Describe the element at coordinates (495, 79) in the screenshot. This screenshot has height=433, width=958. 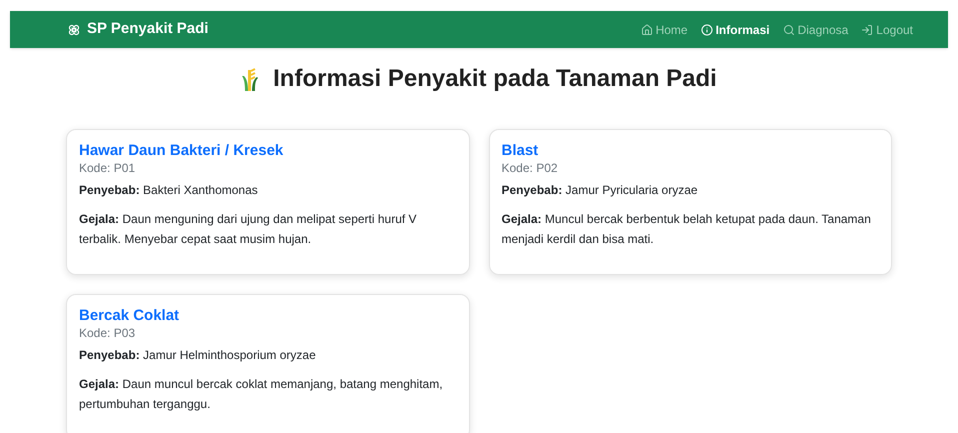
I see `page-title: Informasi Penyakit pada Tanaman Padi` at that location.